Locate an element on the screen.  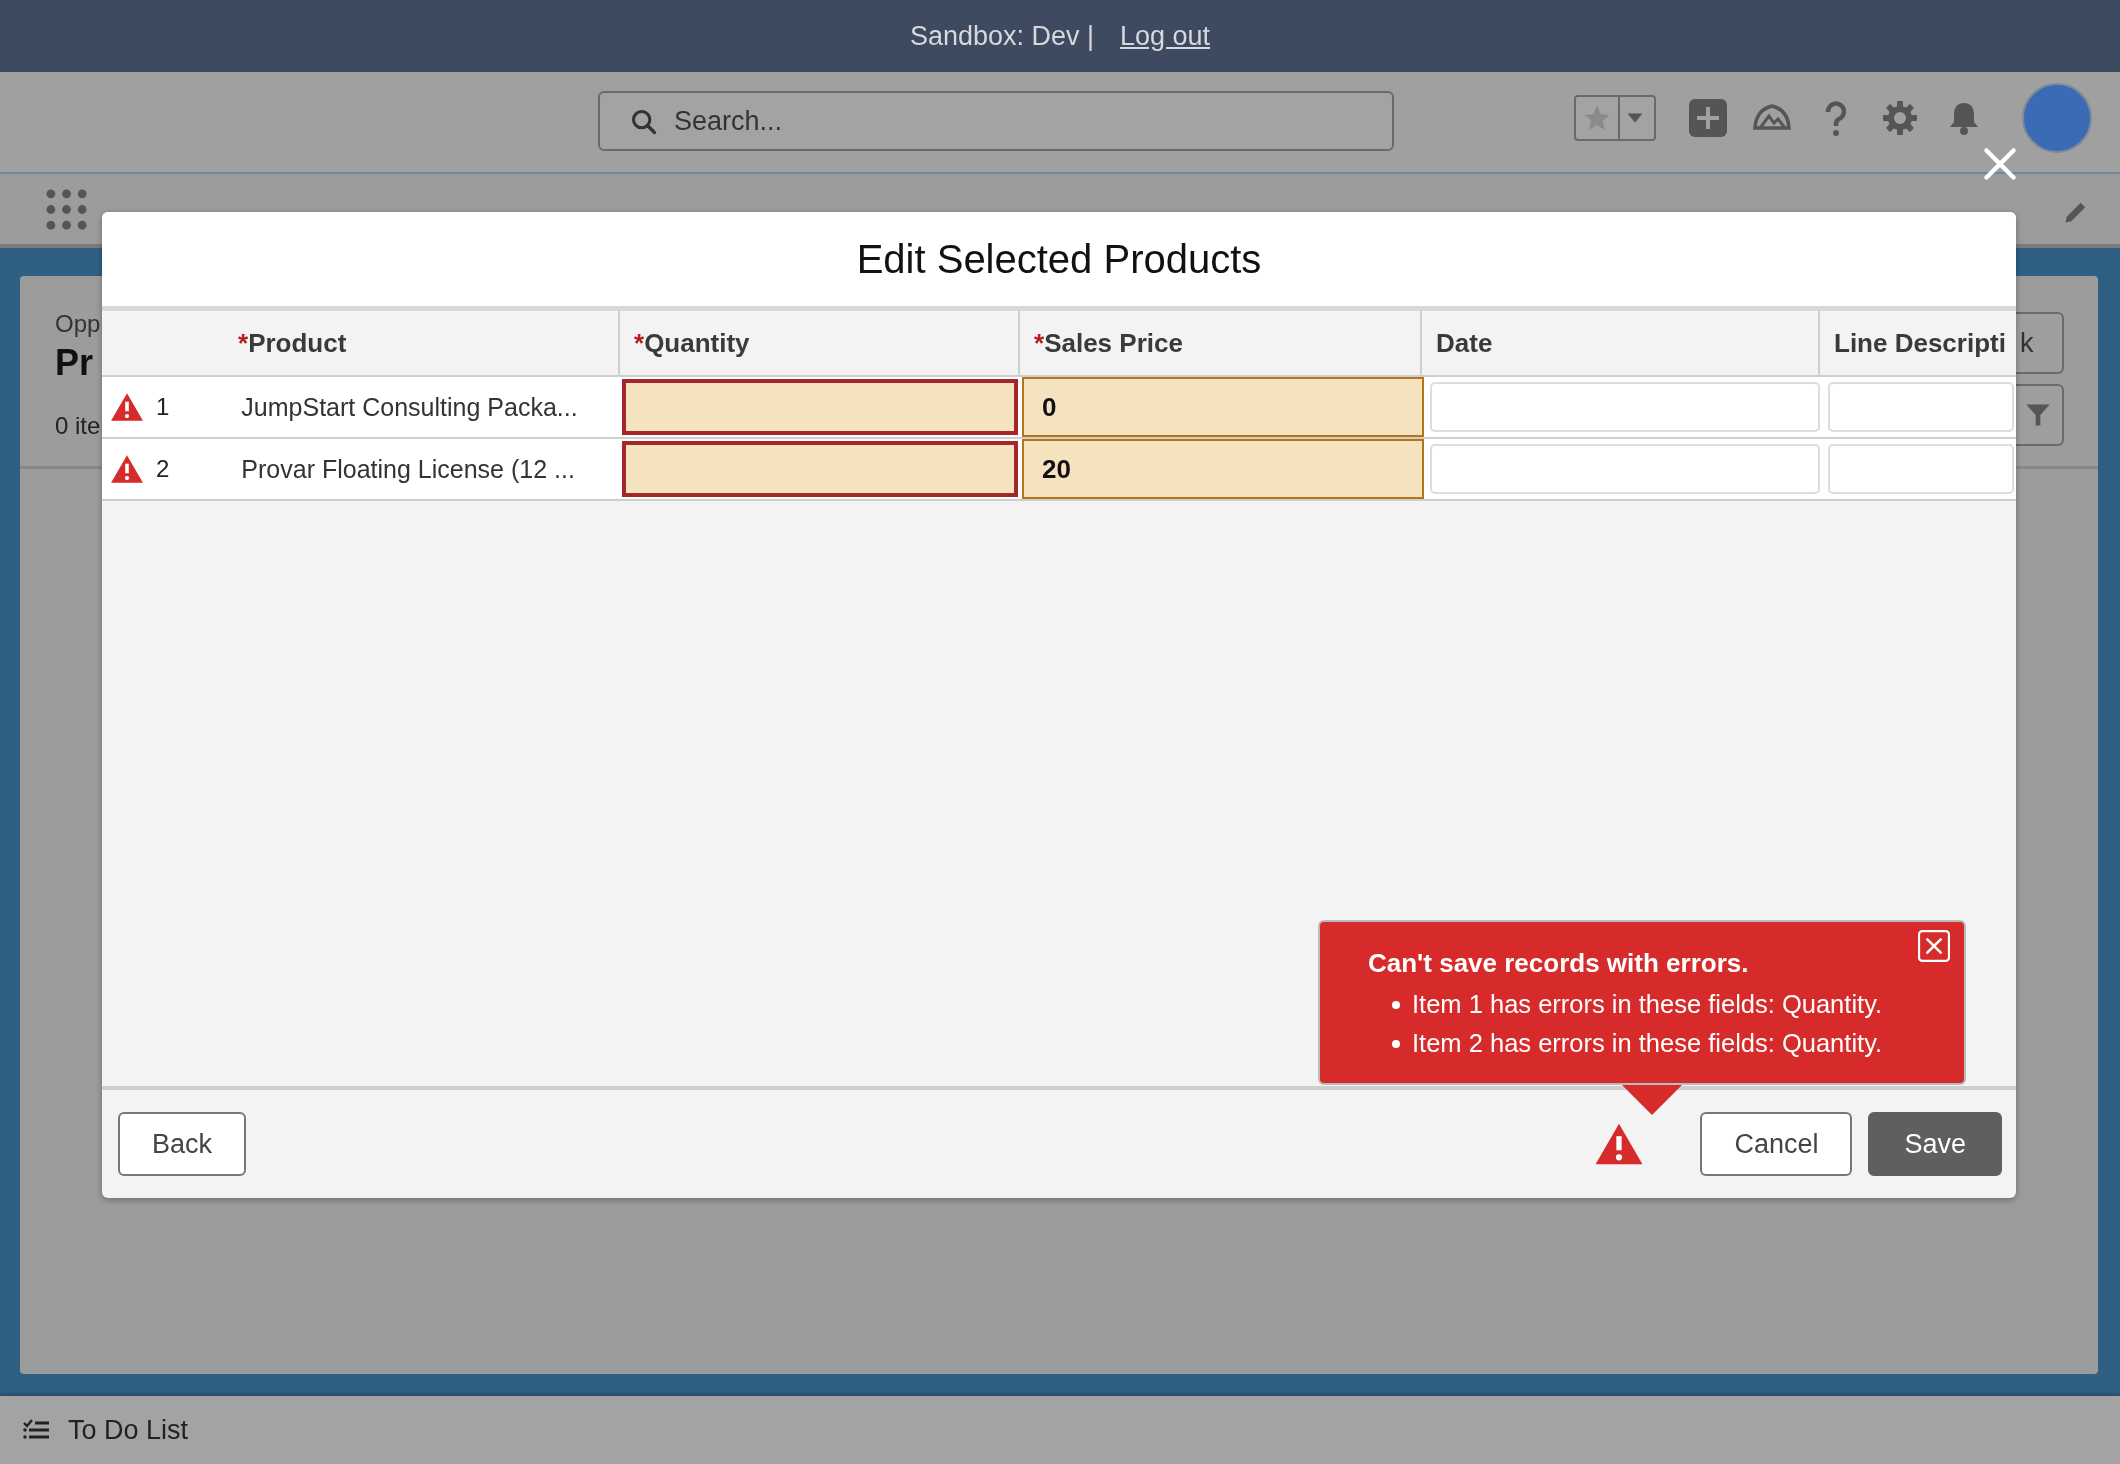
error-title: Can't save records with errors. is located at coordinates (1559, 963).